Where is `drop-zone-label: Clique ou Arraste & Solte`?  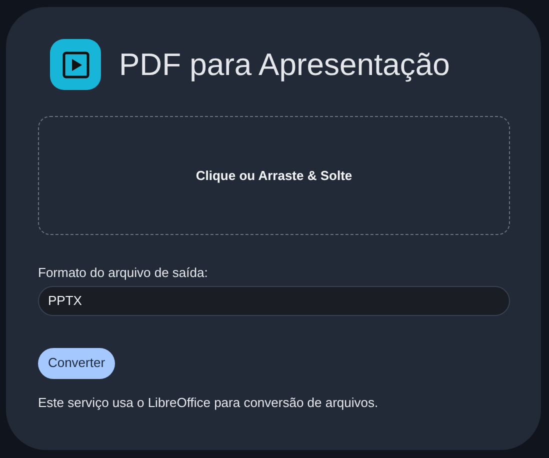
drop-zone-label: Clique ou Arraste & Solte is located at coordinates (274, 175).